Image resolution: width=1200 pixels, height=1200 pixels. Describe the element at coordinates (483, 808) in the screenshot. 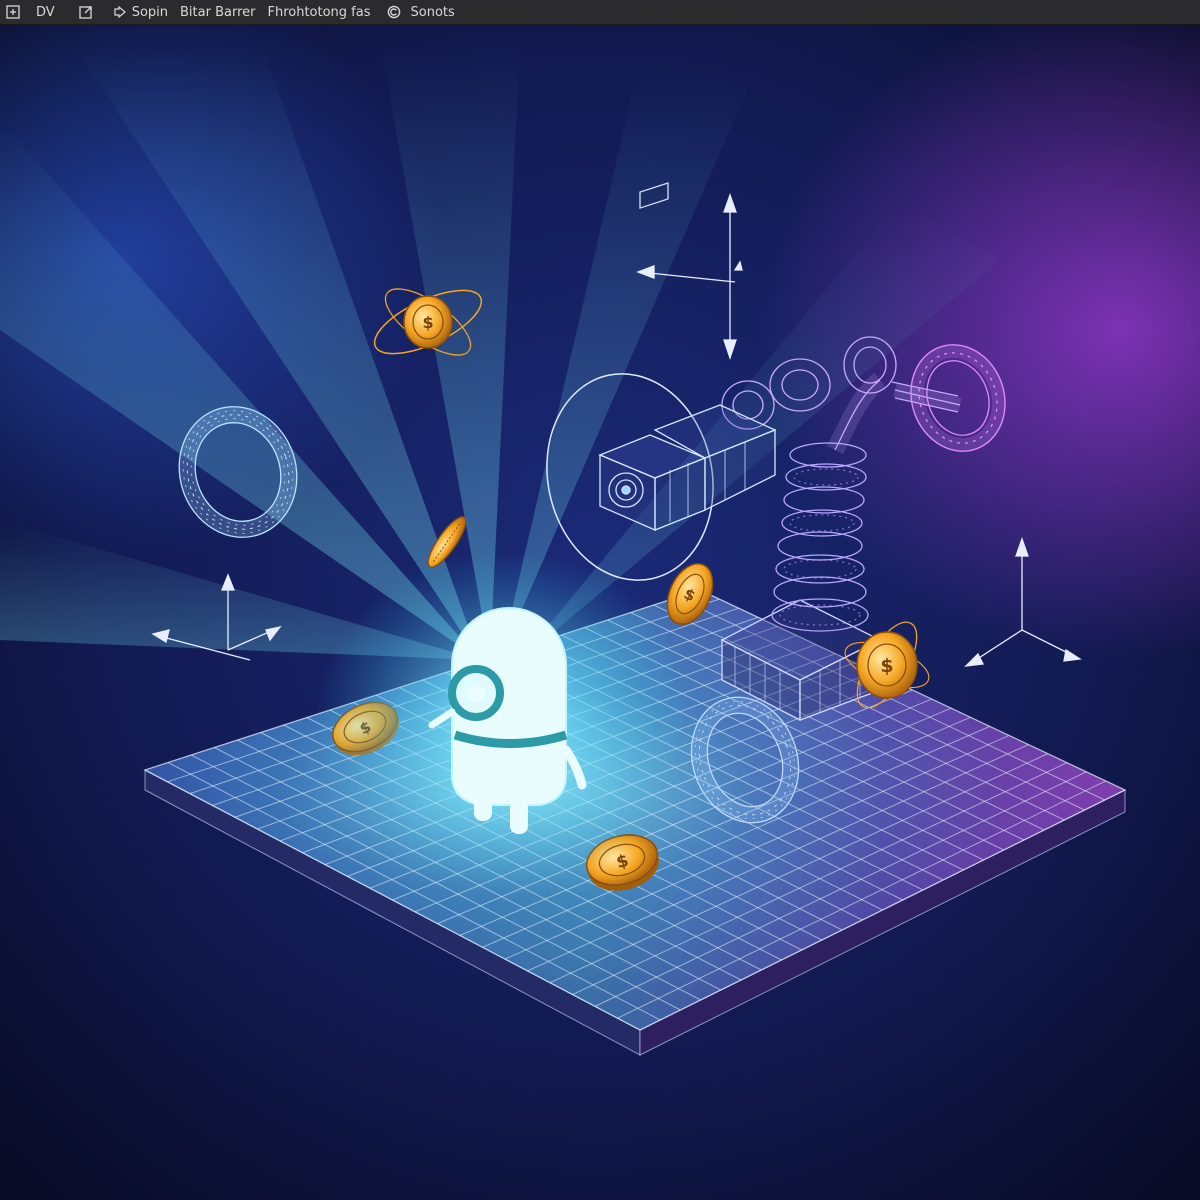

I see `character-leg-left` at that location.